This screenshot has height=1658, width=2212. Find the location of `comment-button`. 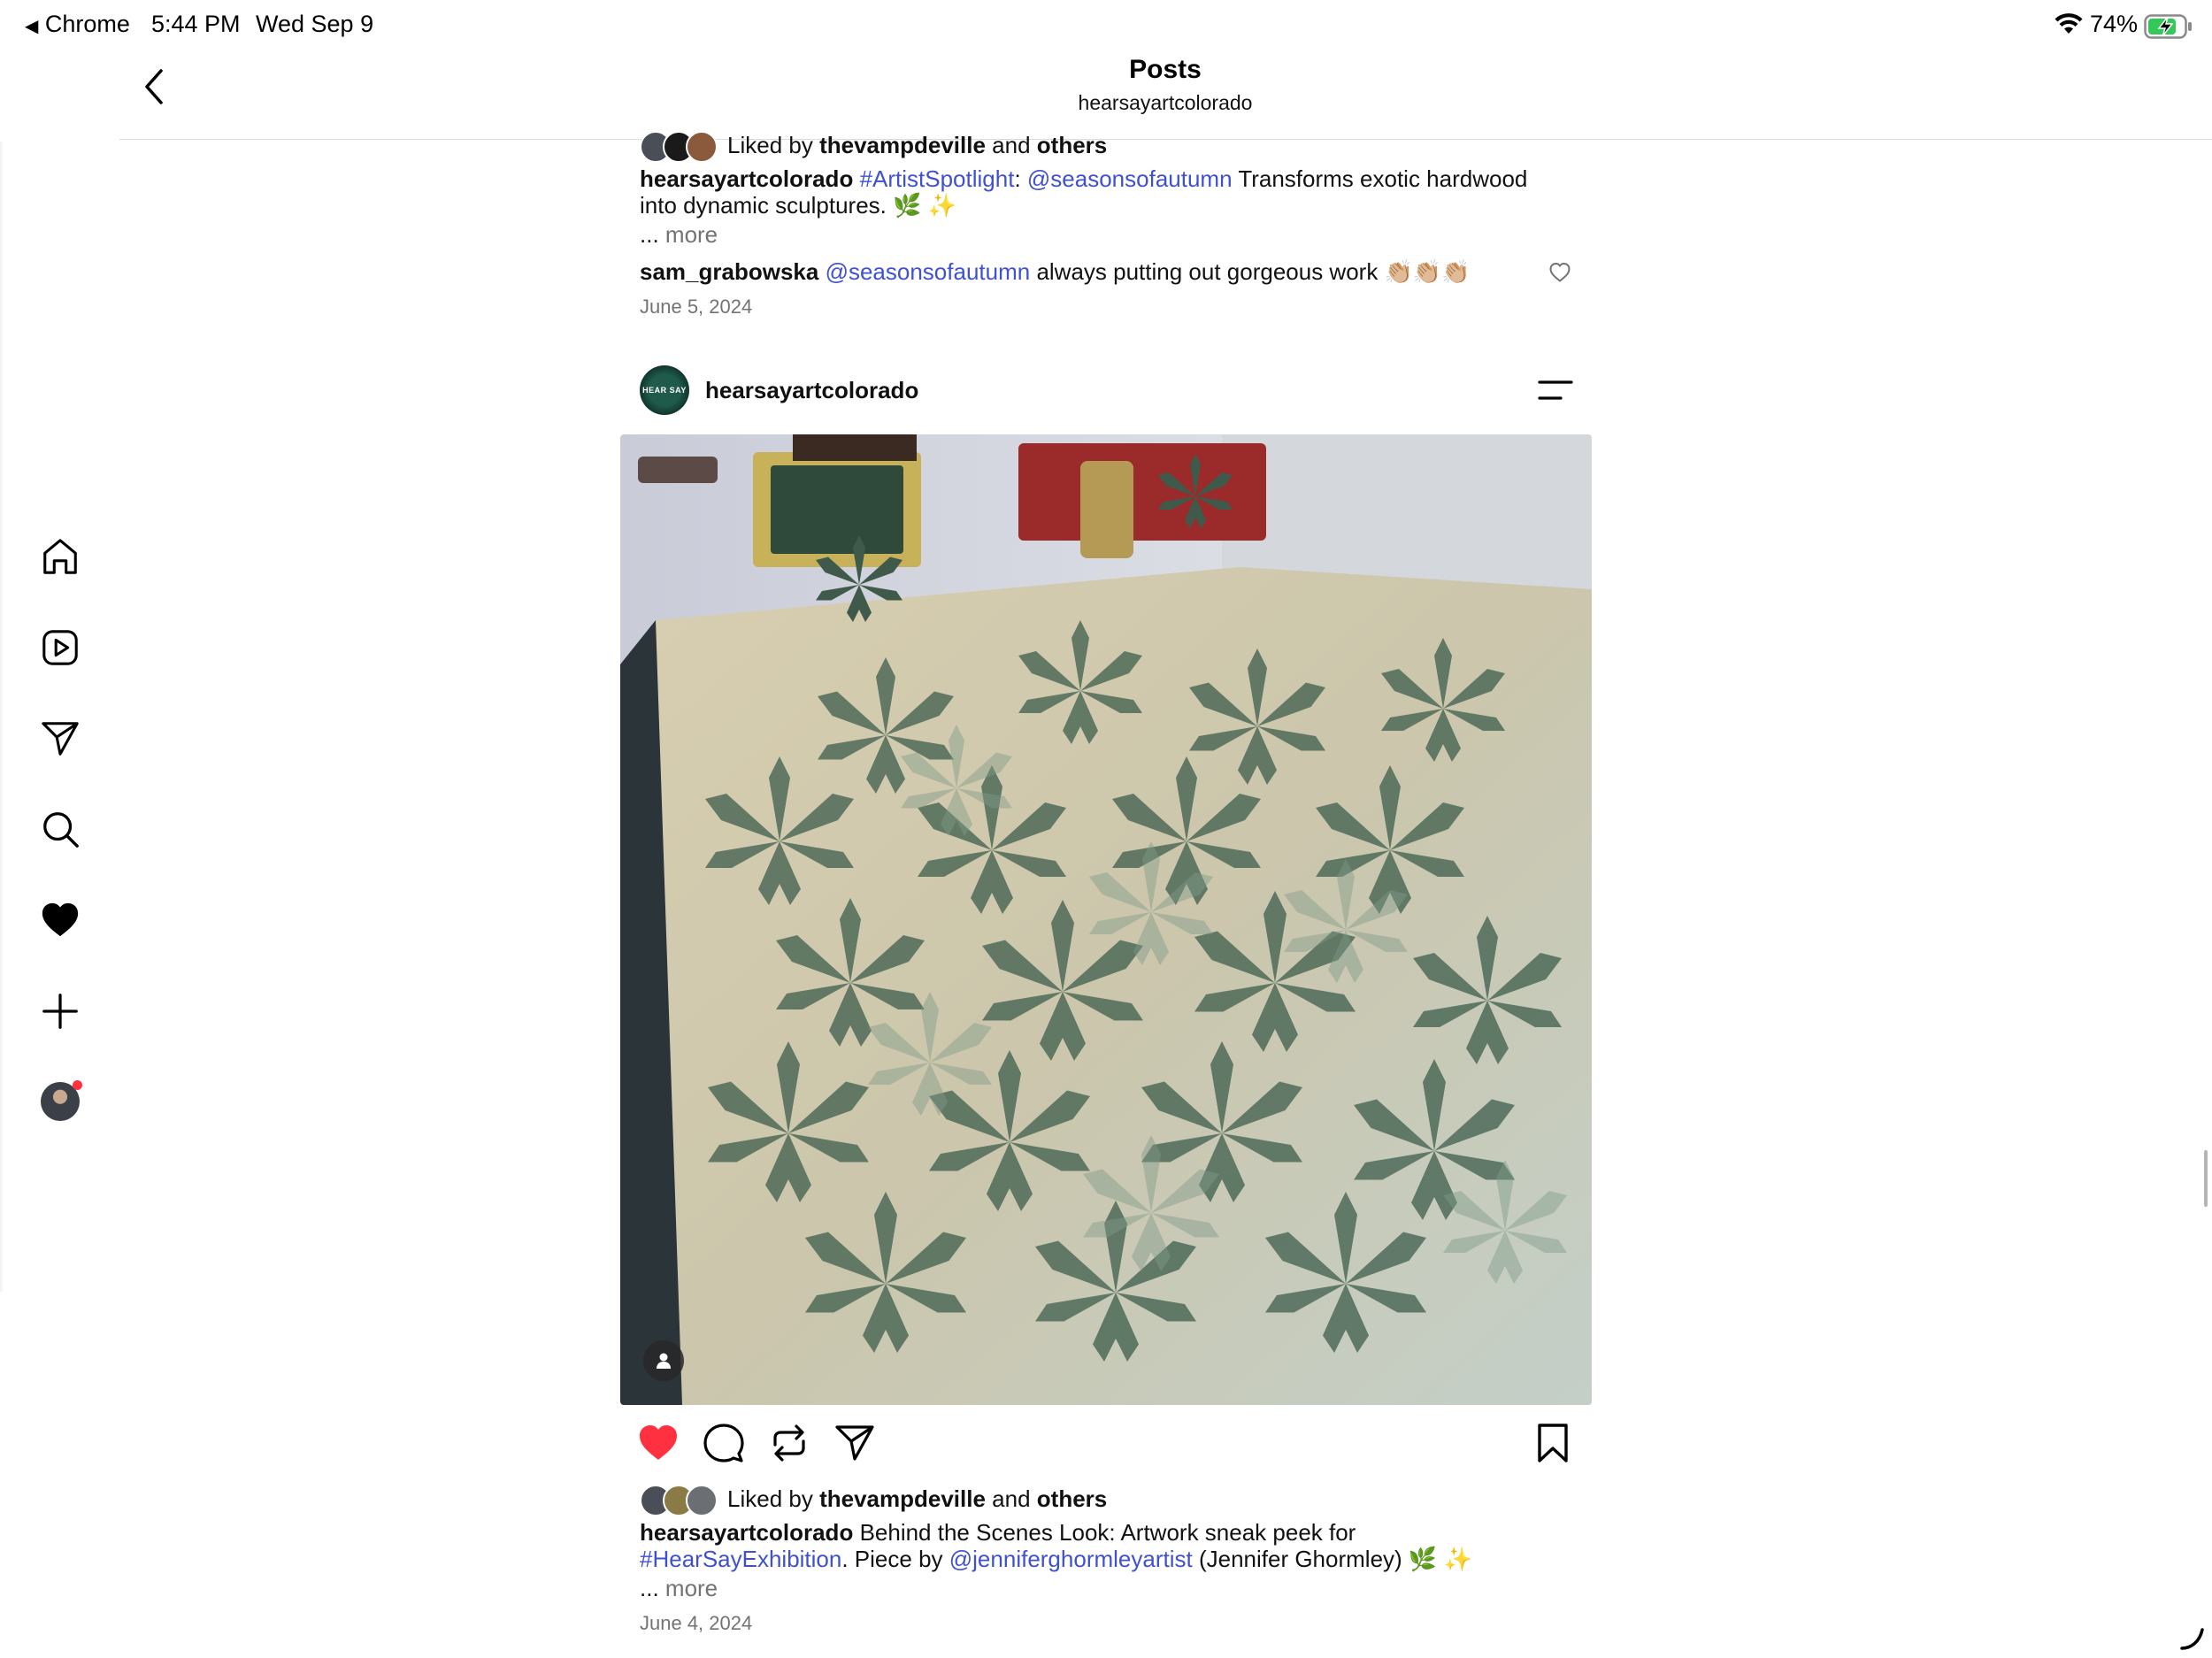

comment-button is located at coordinates (724, 1445).